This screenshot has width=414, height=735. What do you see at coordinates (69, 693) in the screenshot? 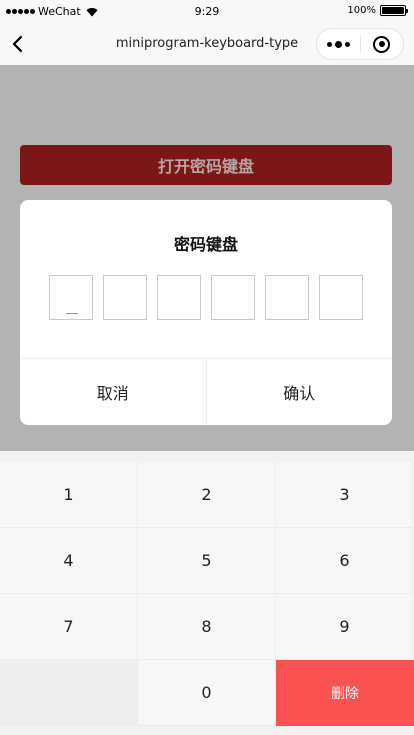
I see `key-blank` at bounding box center [69, 693].